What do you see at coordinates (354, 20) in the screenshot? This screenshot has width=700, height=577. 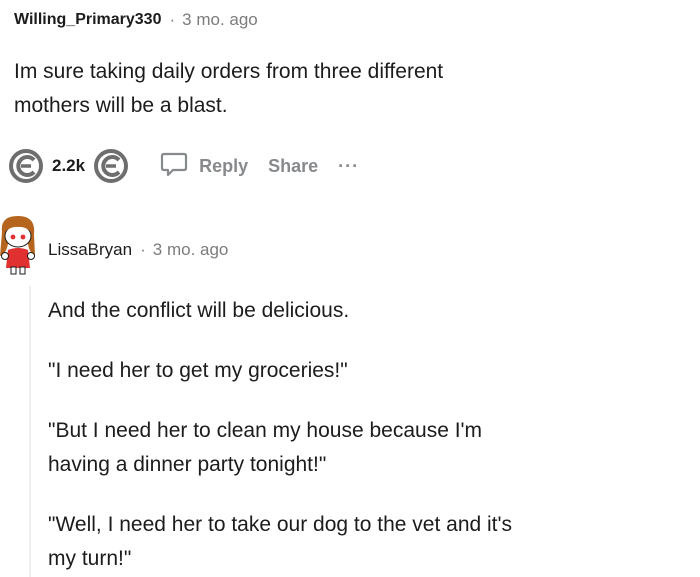 I see `comment-meta: Willing_Primary330 · 3 mo. ago` at bounding box center [354, 20].